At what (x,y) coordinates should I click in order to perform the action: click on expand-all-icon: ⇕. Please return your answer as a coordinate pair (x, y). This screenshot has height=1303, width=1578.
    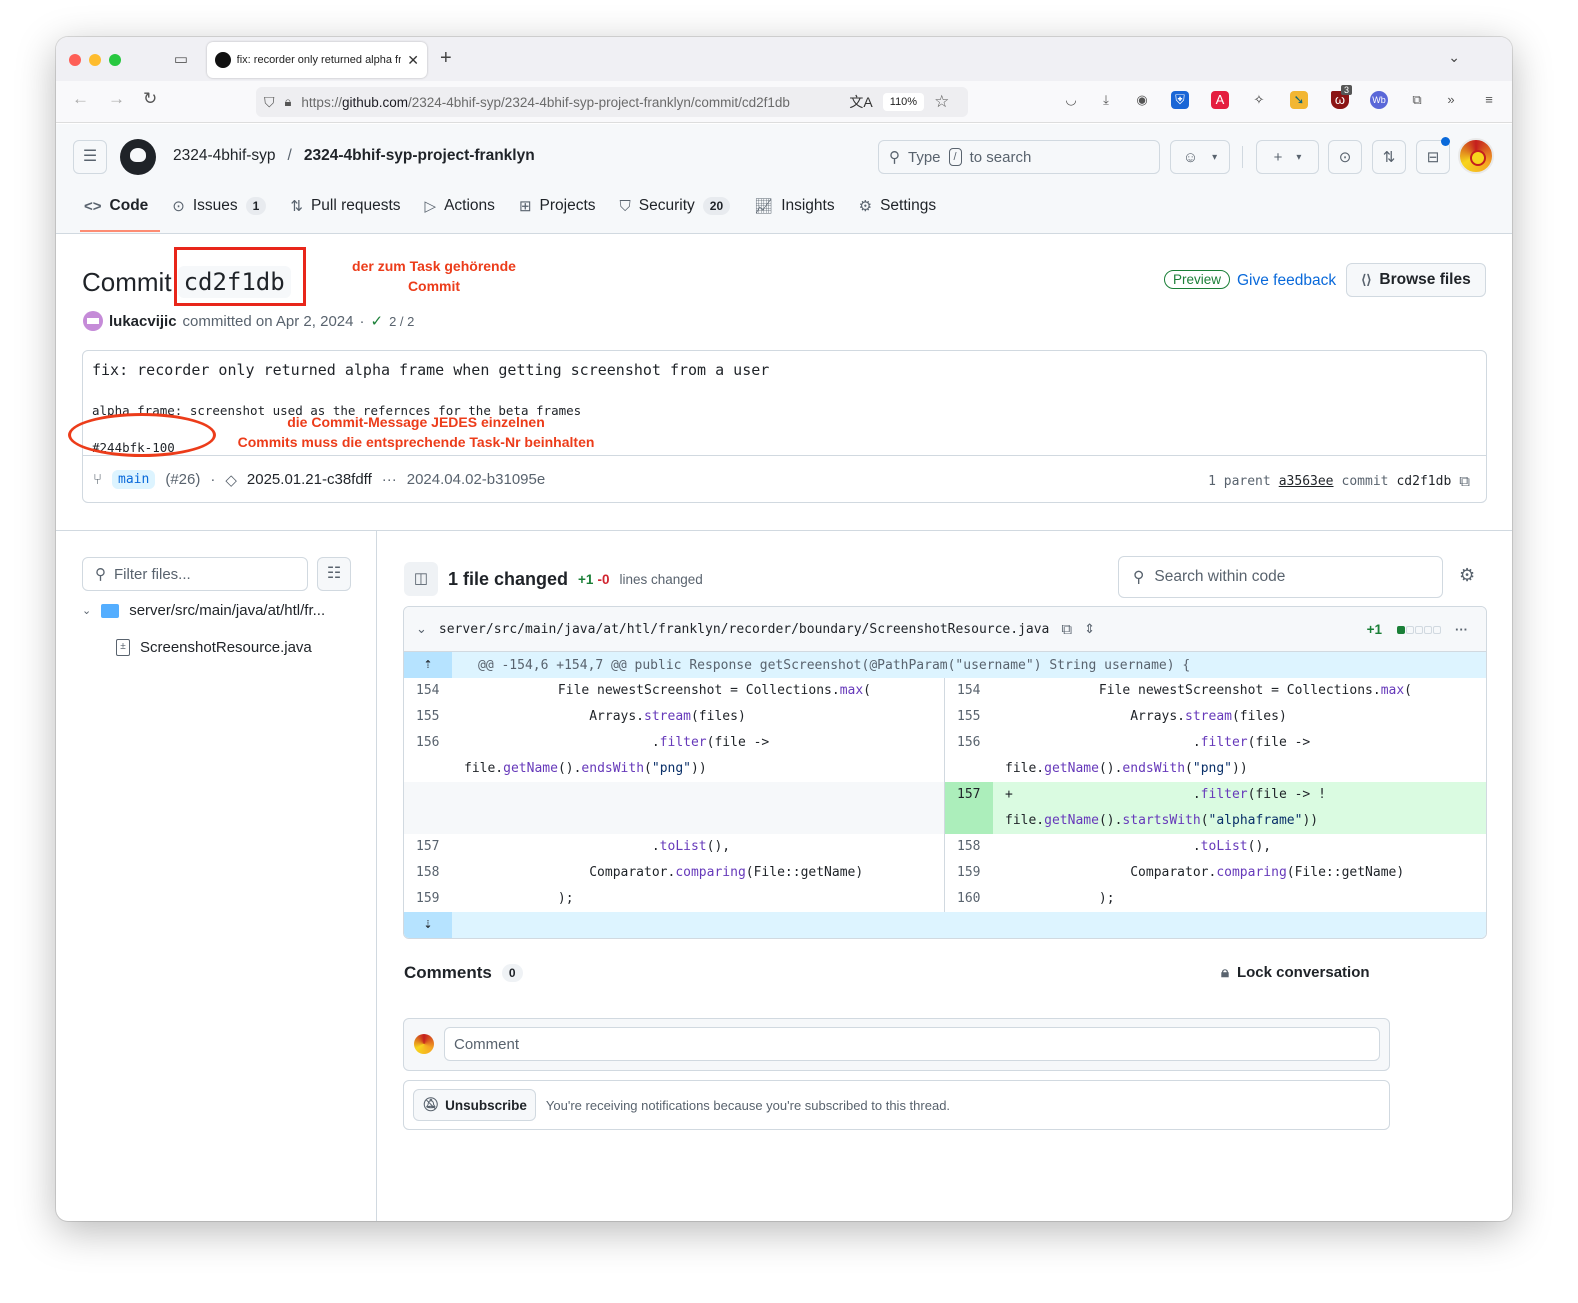
    Looking at the image, I should click on (1089, 629).